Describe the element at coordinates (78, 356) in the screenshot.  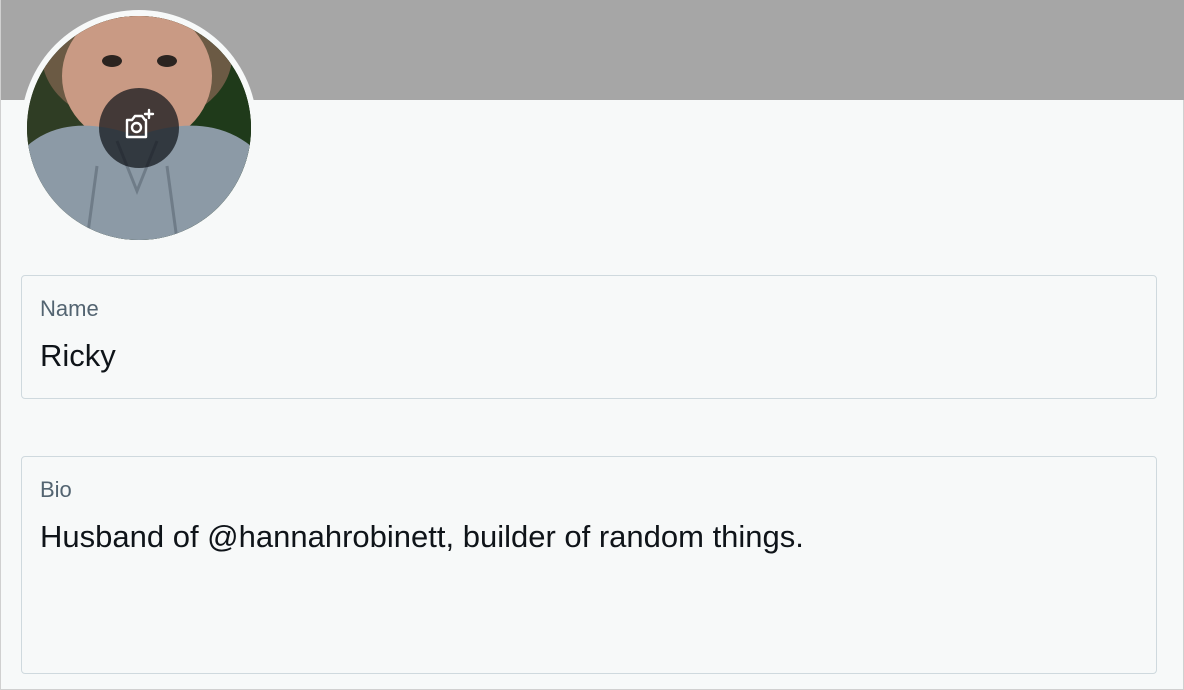
I see `name-input: Ricky` at that location.